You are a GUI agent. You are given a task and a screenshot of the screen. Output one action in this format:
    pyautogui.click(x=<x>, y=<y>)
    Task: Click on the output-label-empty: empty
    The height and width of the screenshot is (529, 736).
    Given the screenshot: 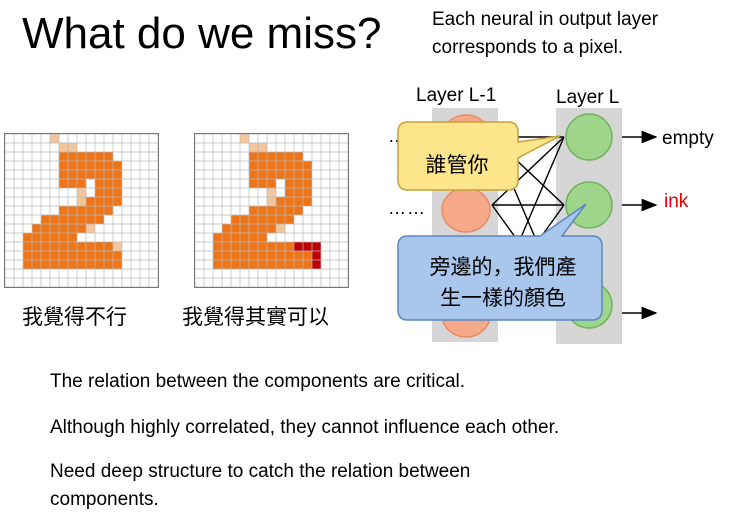 What is the action you would take?
    pyautogui.click(x=688, y=138)
    